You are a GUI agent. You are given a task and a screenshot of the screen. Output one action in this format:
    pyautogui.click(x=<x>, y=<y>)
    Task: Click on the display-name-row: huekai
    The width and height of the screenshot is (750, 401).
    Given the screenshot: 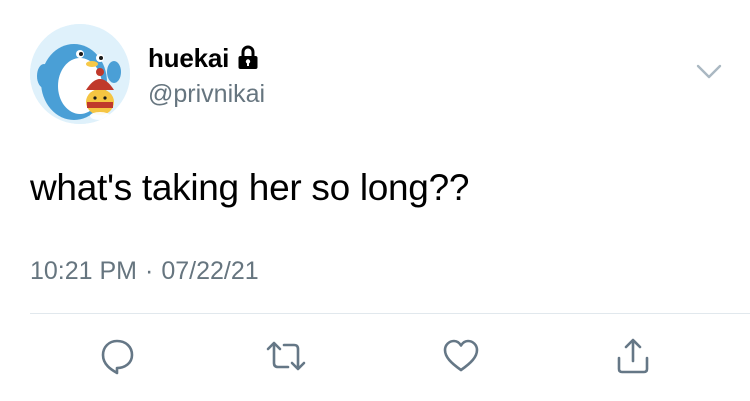 What is the action you would take?
    pyautogui.click(x=203, y=58)
    